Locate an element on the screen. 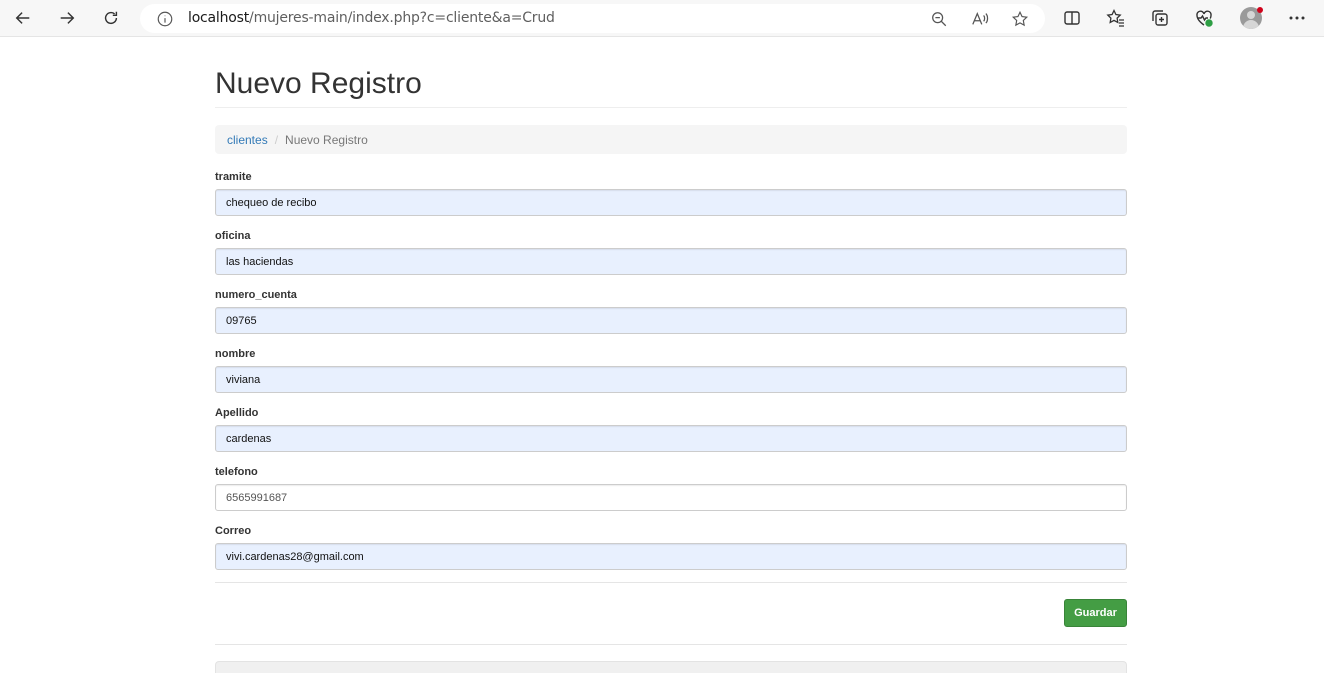 This screenshot has width=1324, height=676. nombre-label: nombre is located at coordinates (235, 354).